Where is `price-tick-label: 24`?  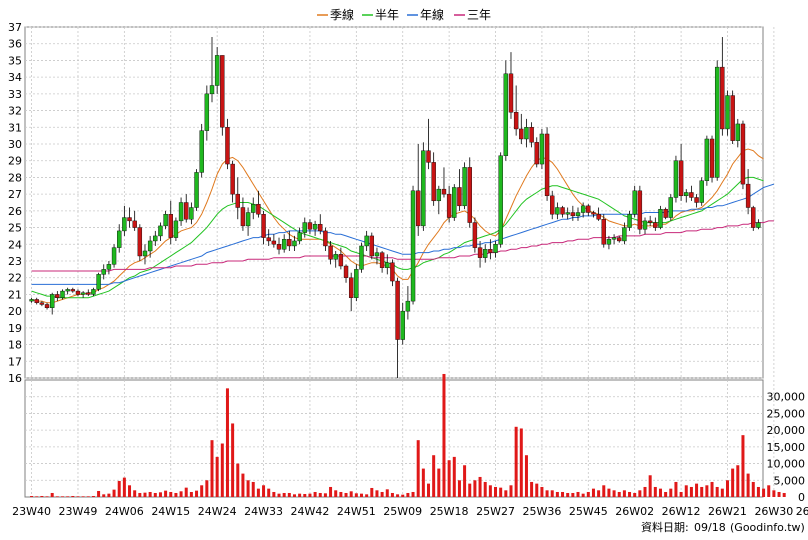
price-tick-label: 24 is located at coordinates (15, 244).